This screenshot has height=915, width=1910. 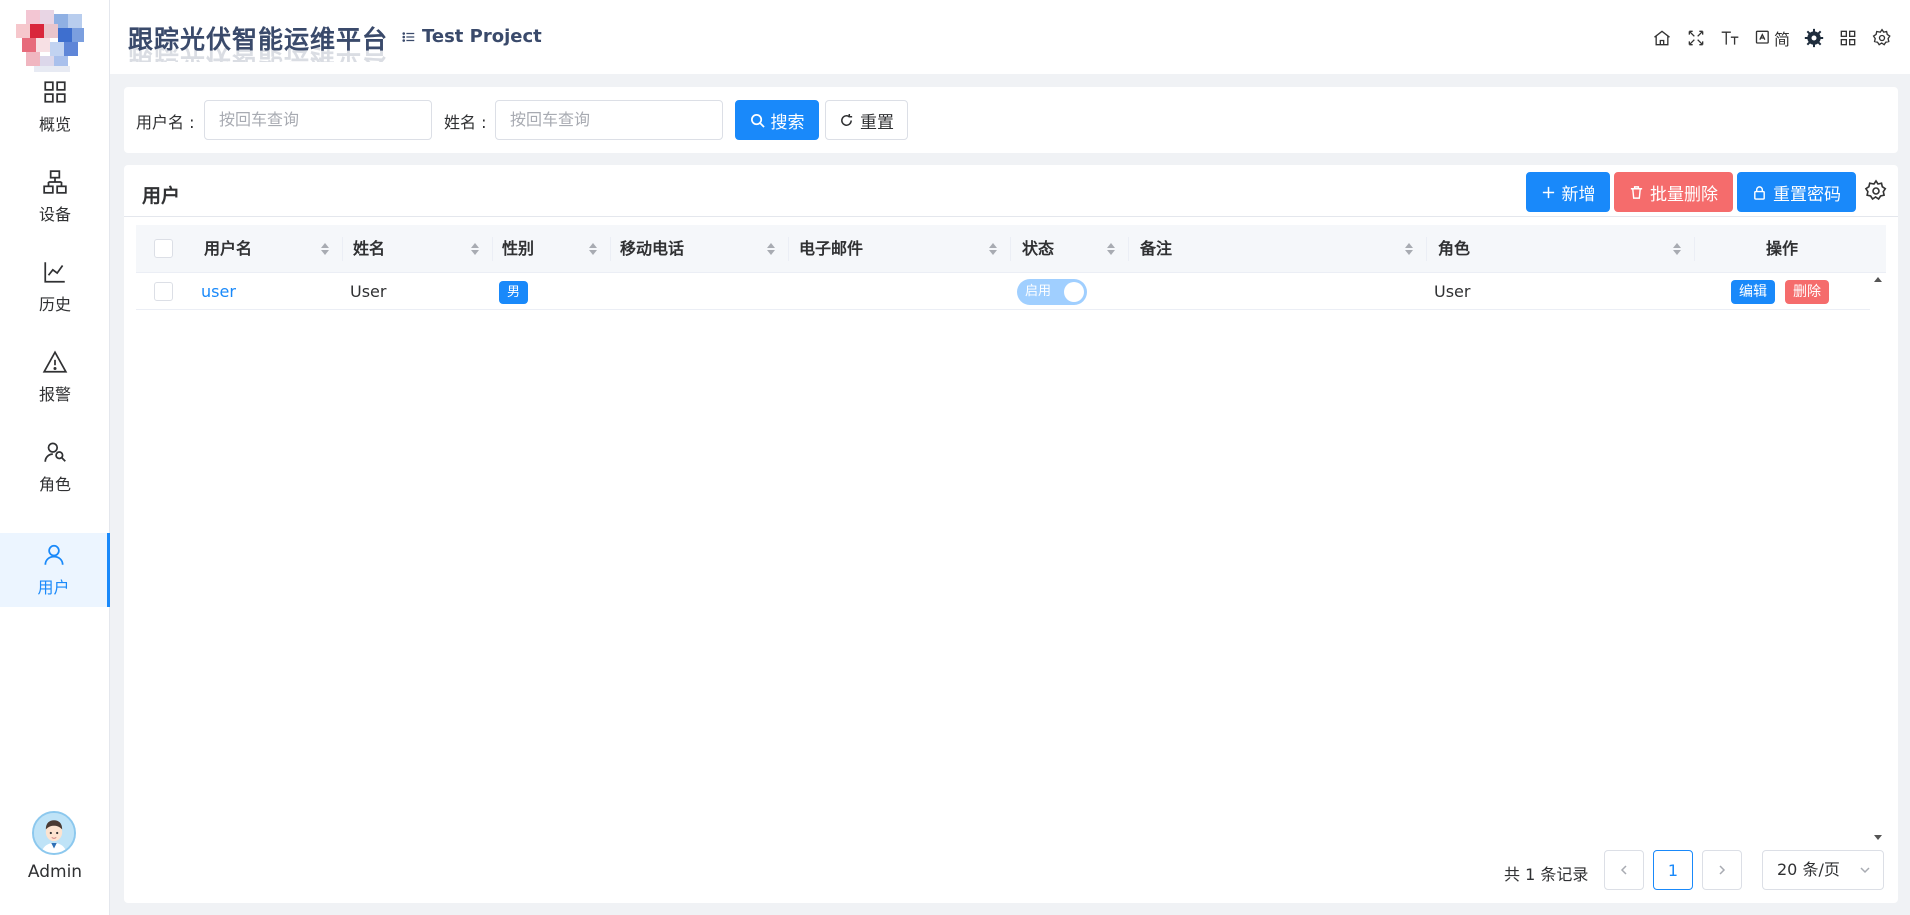 I want to click on name-search-input: 按回车查询, so click(x=609, y=120).